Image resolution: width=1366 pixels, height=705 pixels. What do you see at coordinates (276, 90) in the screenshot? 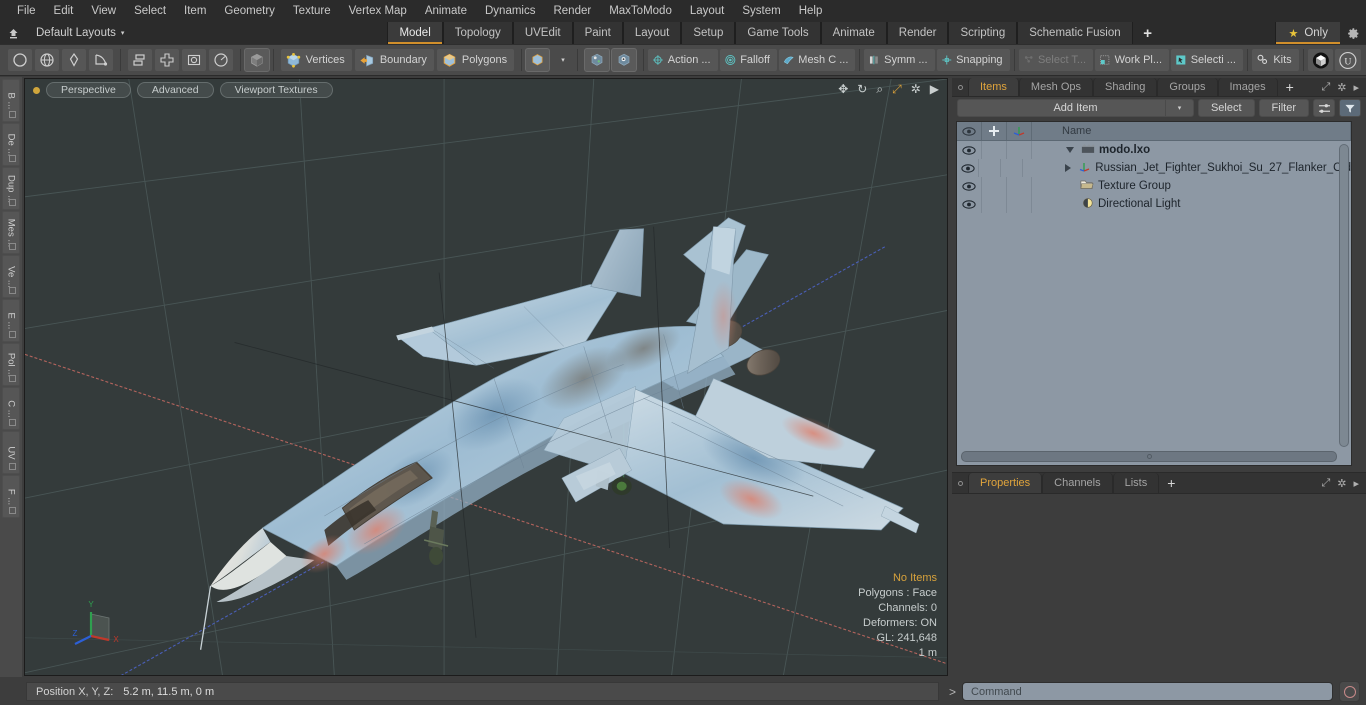
I see `viewport-textures-button: Viewport Textures` at bounding box center [276, 90].